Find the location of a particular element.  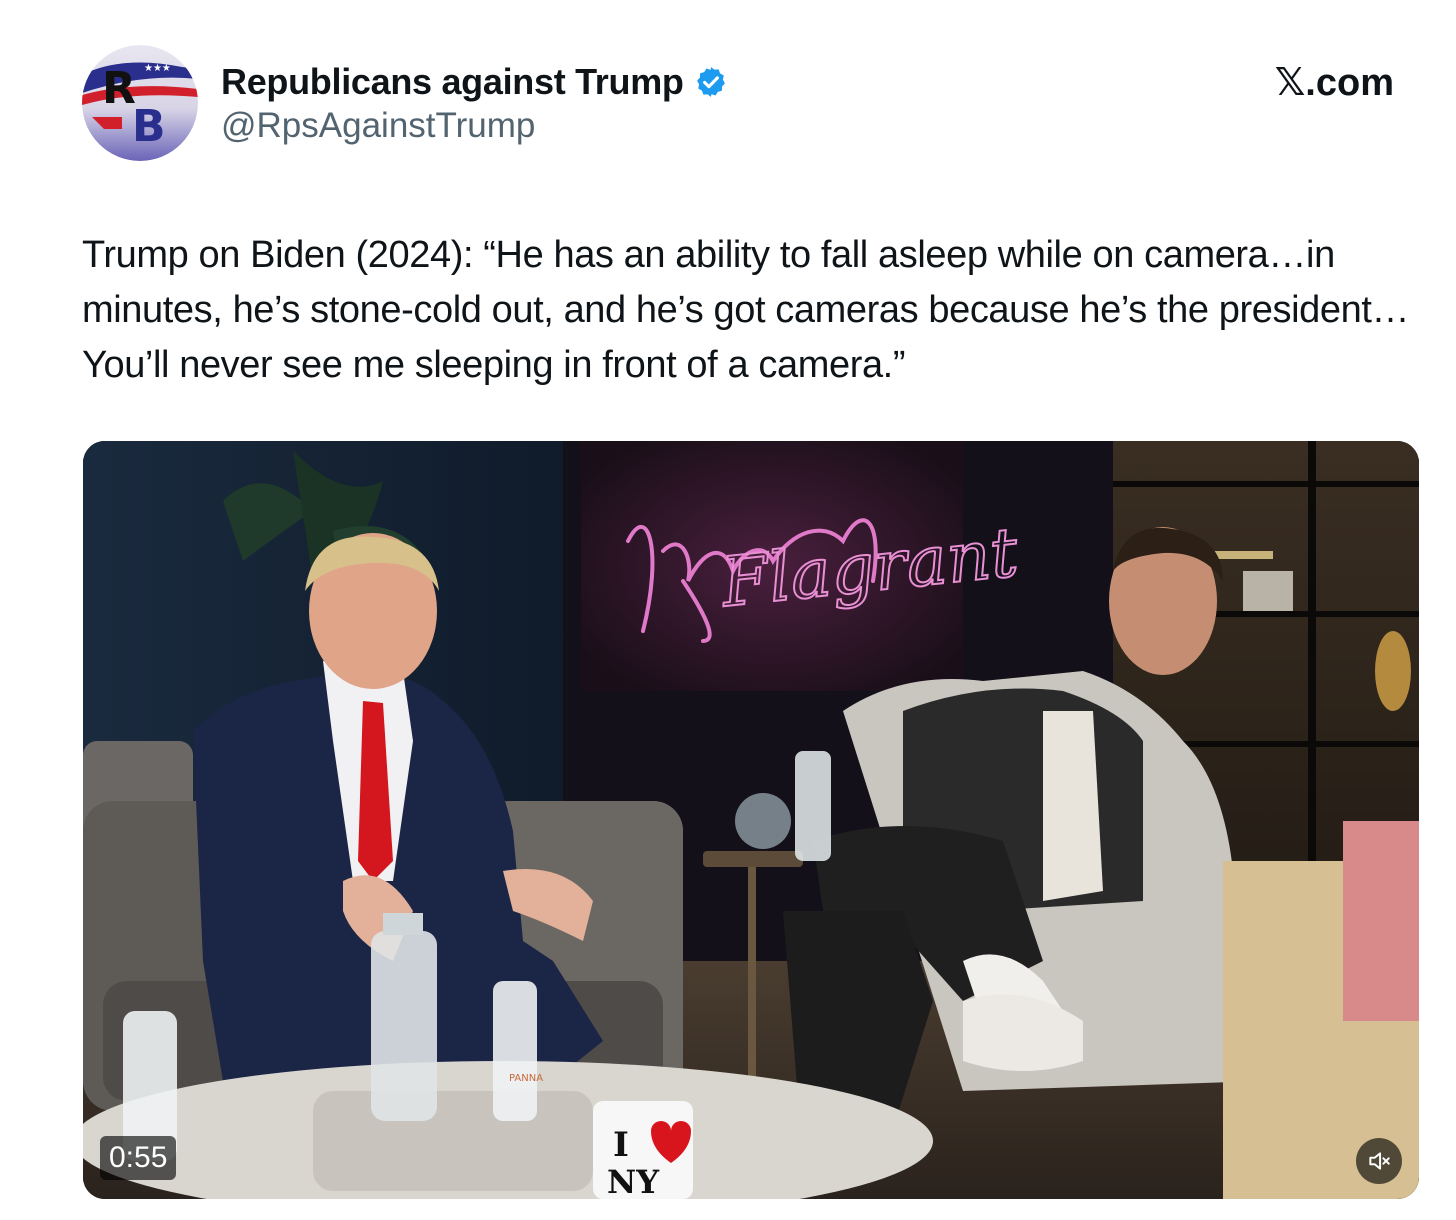

author-name-row: Republicans against Trump is located at coordinates (474, 82).